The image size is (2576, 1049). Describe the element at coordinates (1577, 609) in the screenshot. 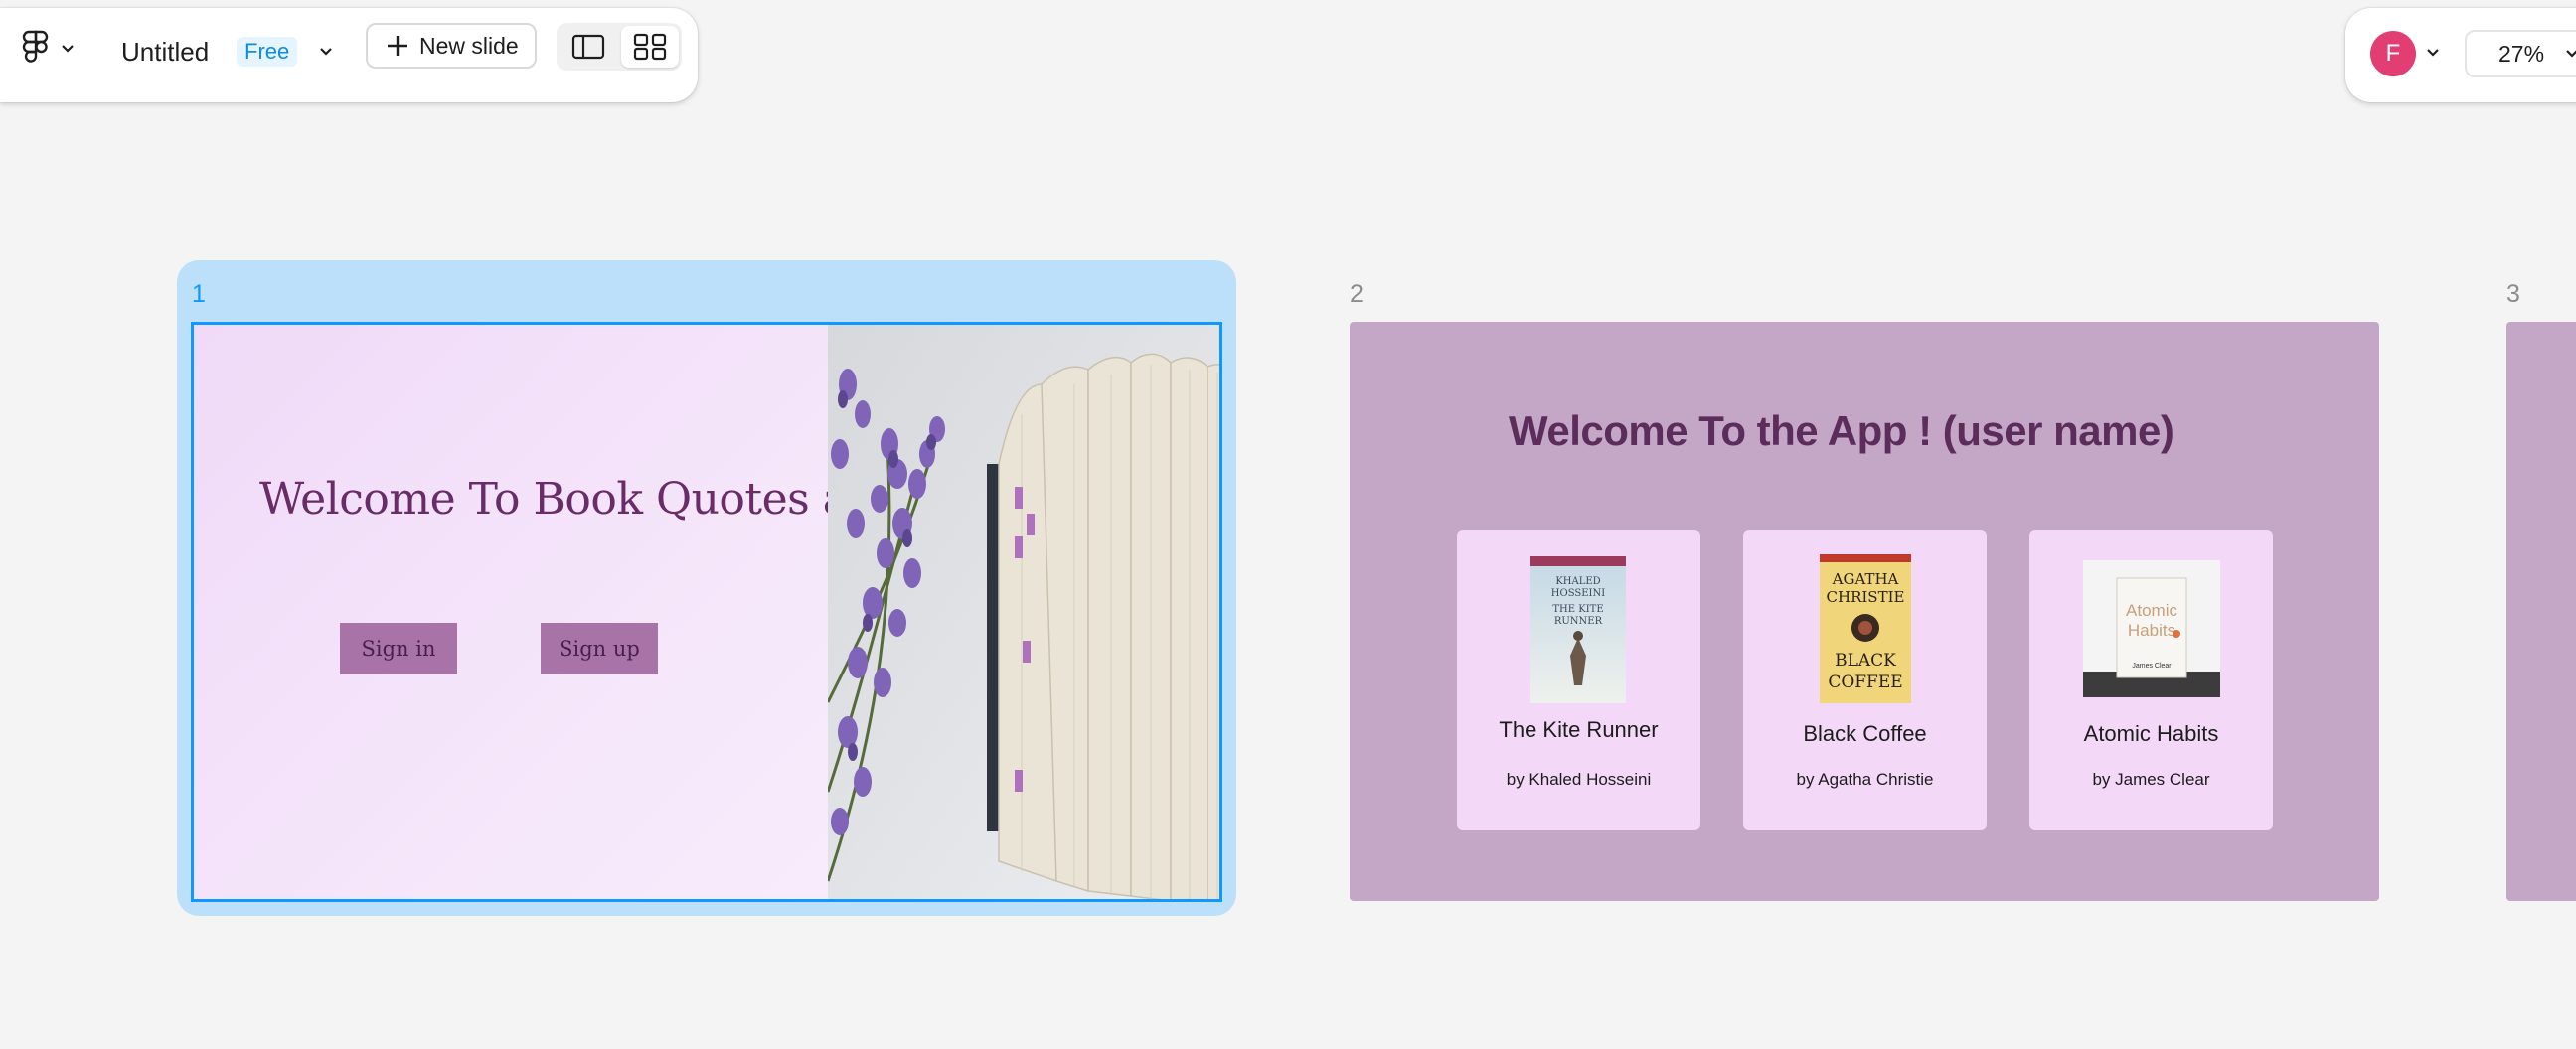

I see `cover-text: THE KITE` at that location.